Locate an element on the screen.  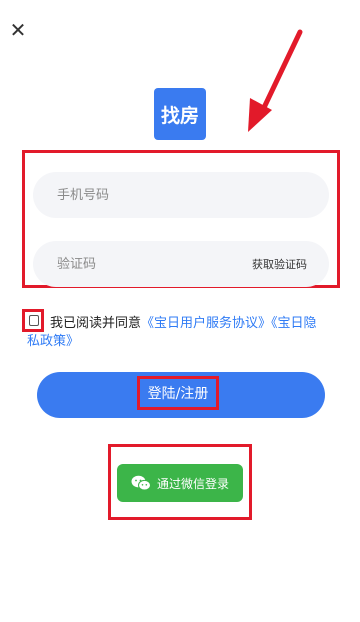
close-icon: ✕ is located at coordinates (18, 30).